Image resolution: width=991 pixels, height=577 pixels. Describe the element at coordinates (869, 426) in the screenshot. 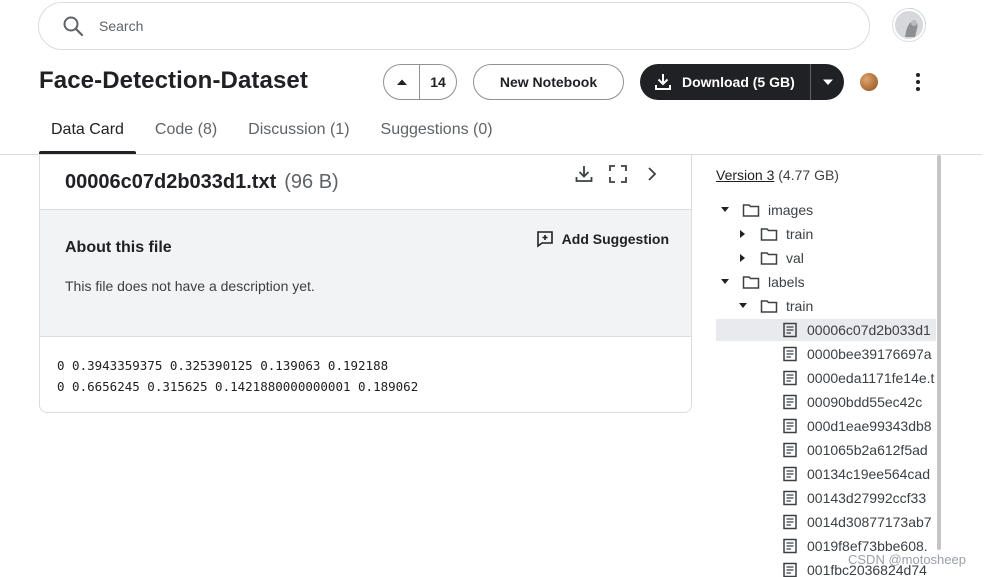

I see `tree-item-label: 000d1eae99343db8` at that location.